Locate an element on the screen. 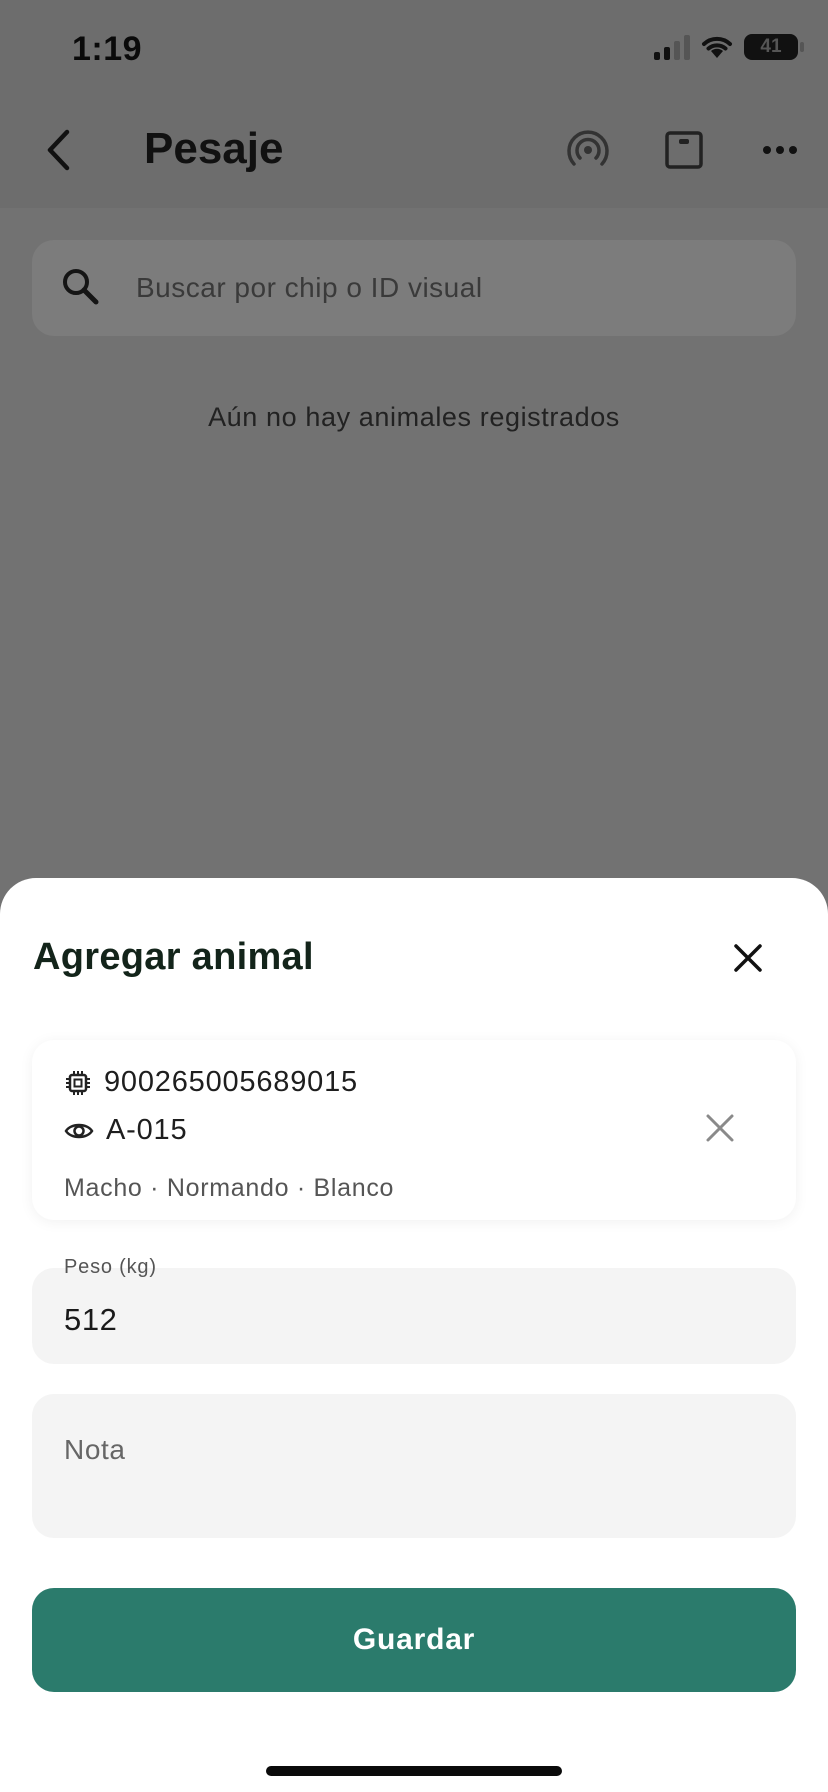  remove-animal-button is located at coordinates (720, 1128).